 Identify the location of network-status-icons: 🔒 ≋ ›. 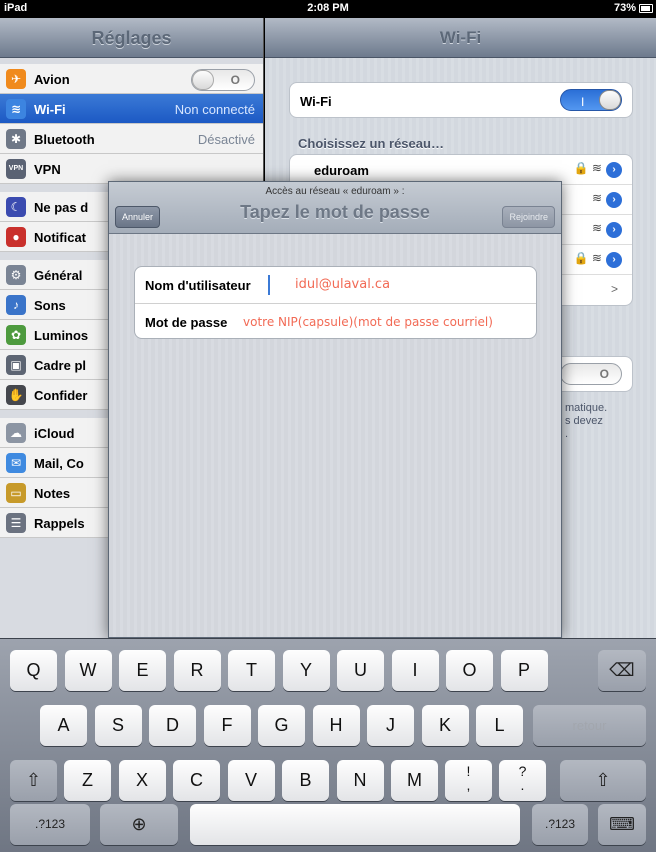
(598, 169).